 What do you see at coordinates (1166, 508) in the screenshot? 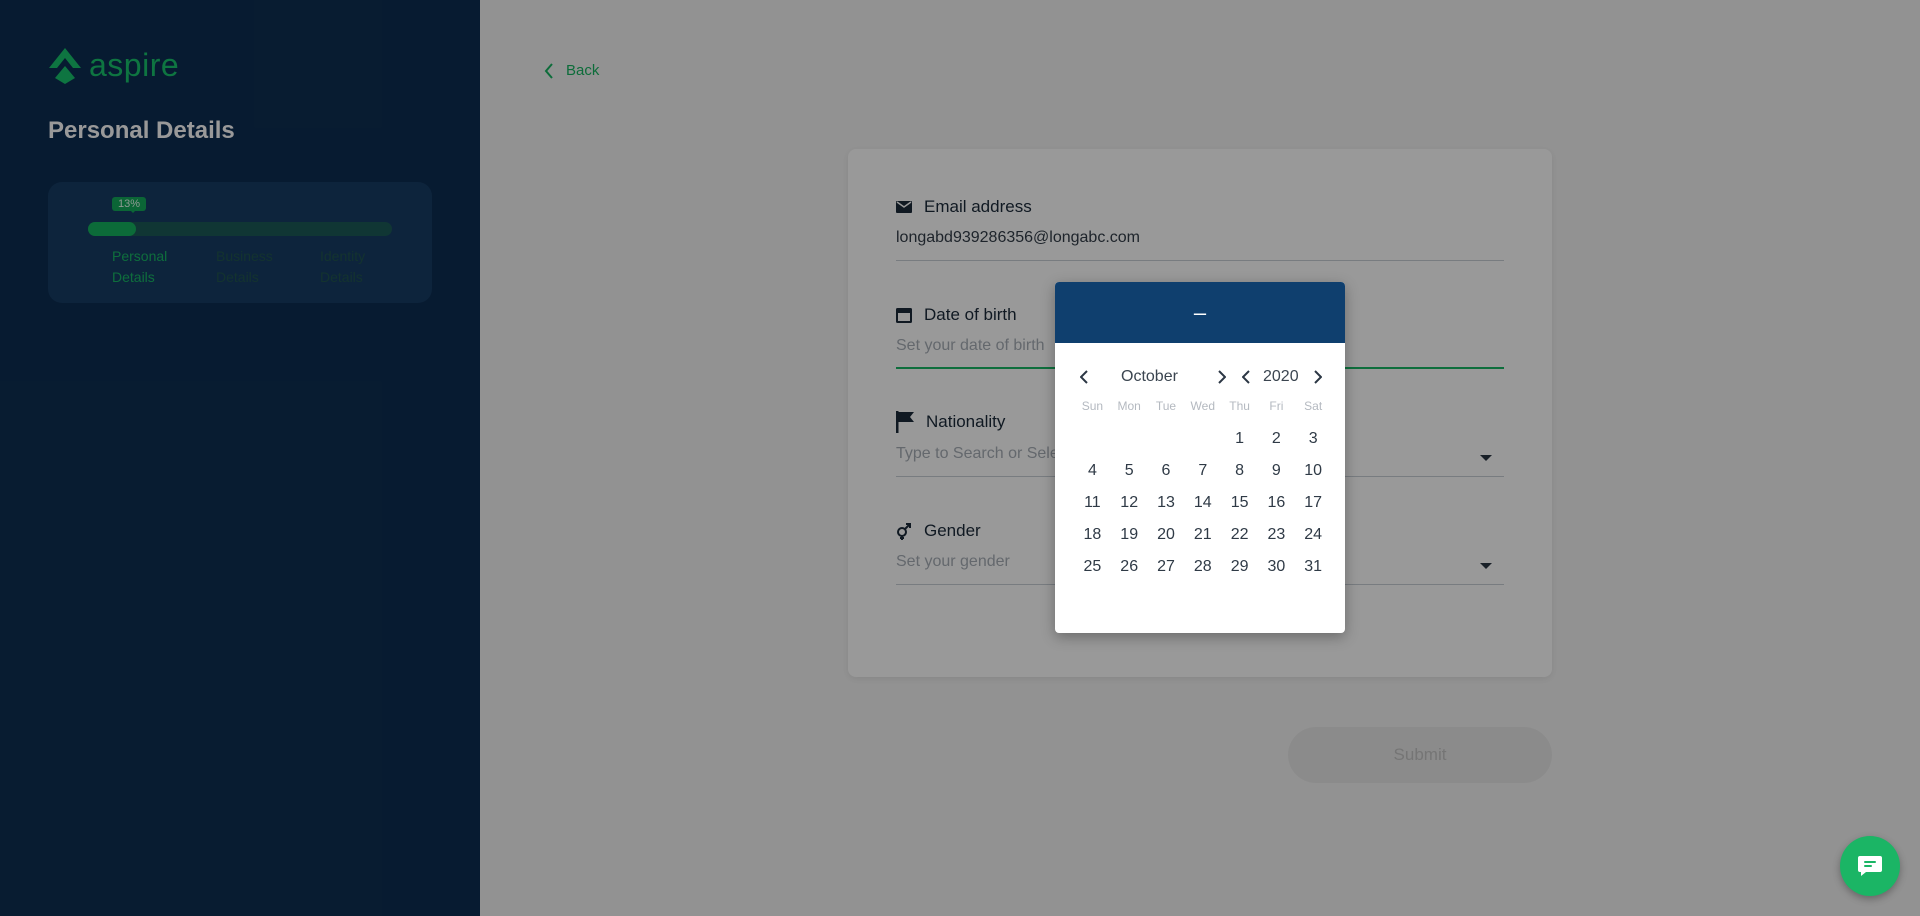
I see `day-cell: 13` at bounding box center [1166, 508].